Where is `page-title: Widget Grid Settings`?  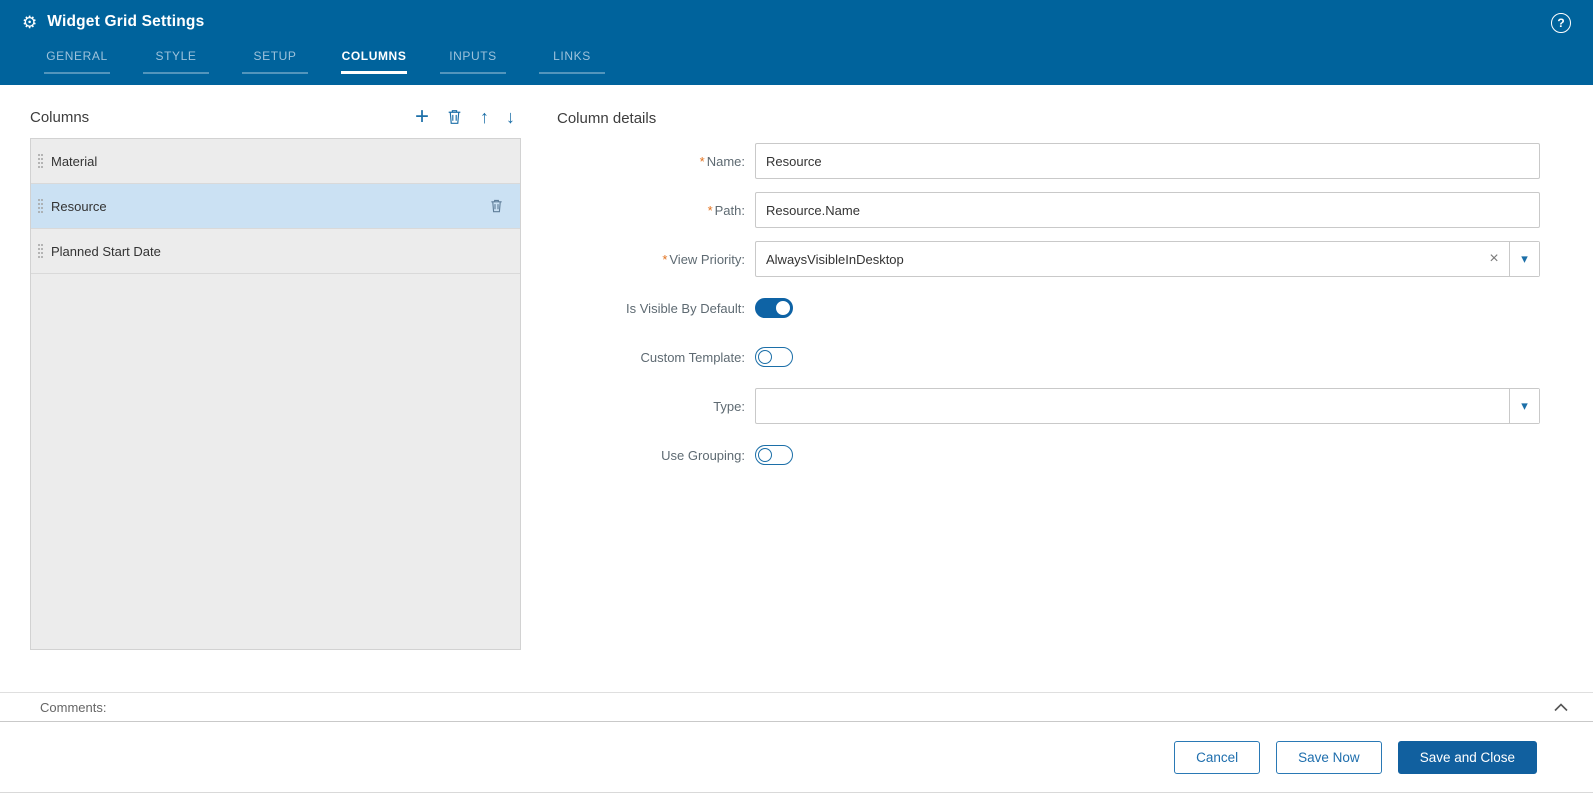
page-title: Widget Grid Settings is located at coordinates (126, 21).